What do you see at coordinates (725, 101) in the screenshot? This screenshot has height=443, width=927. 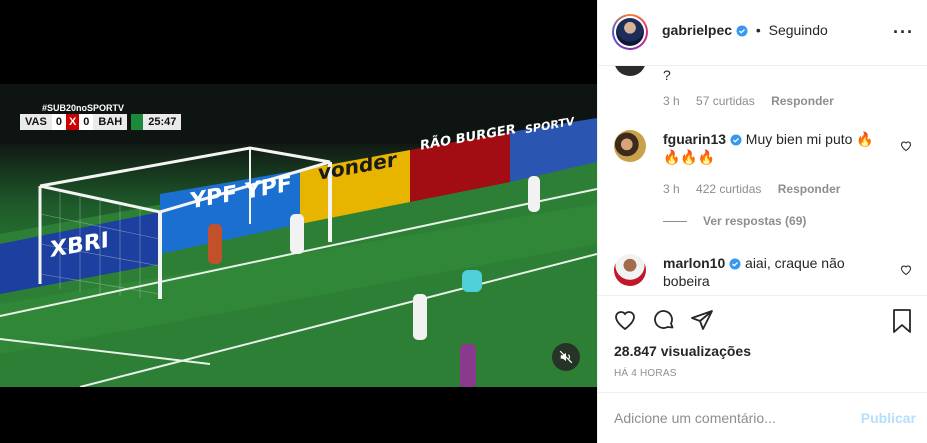 I see `comment-likes: 57 curtidas` at bounding box center [725, 101].